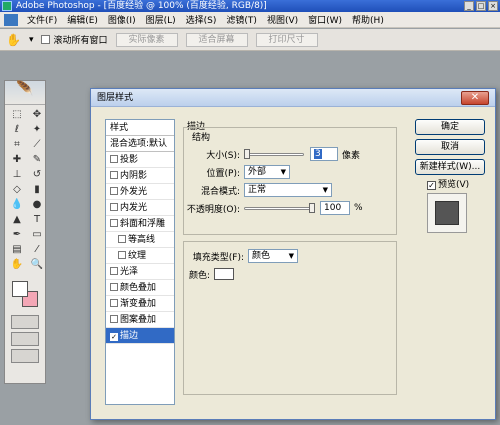  What do you see at coordinates (250, 40) in the screenshot?
I see `options-bar: ✋ ▾ 滚动所有窗口 实际像素 适合屏幕 打印尺寸` at bounding box center [250, 40].